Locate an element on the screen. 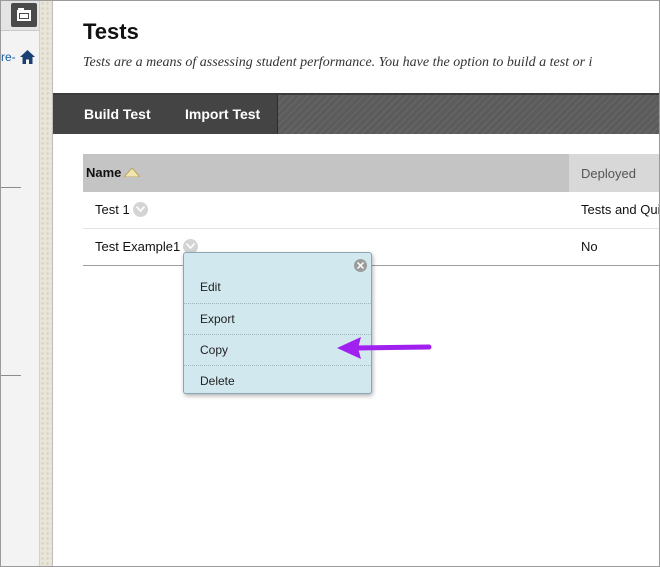  page-title: Tests is located at coordinates (111, 31).